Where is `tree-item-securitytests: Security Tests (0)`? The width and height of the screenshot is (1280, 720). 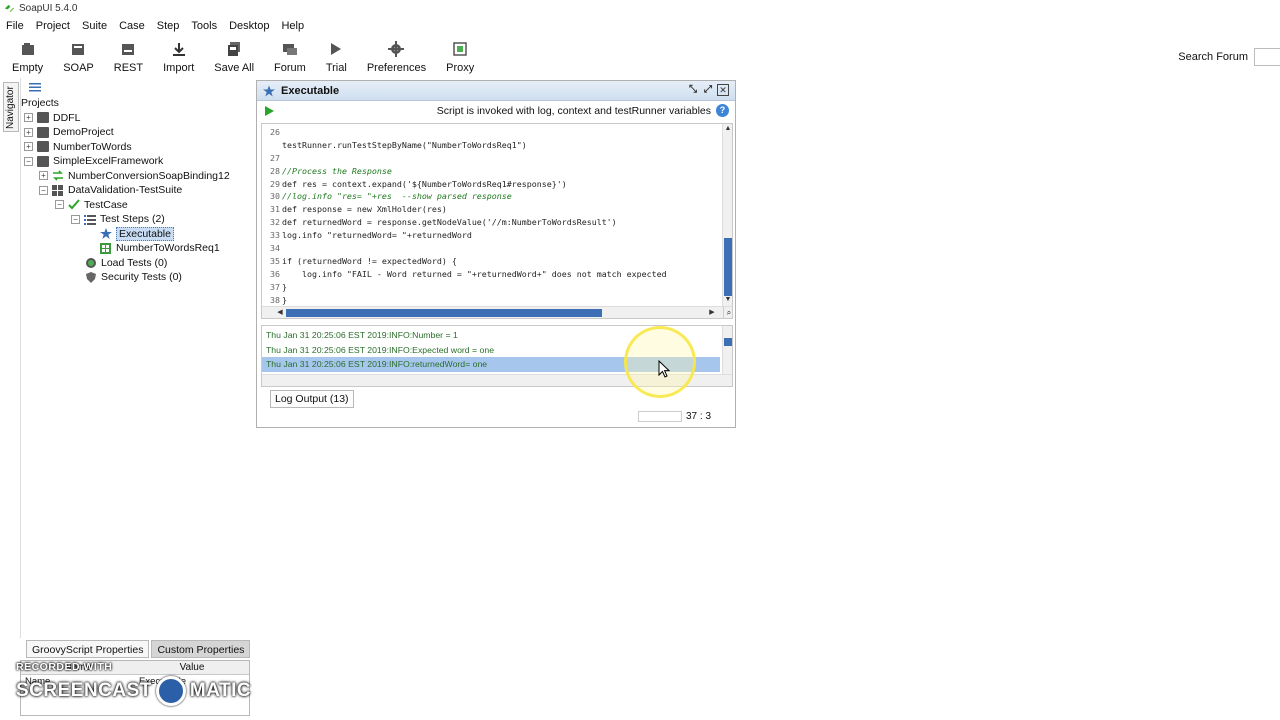
tree-item-securitytests: Security Tests (0) is located at coordinates (138, 277).